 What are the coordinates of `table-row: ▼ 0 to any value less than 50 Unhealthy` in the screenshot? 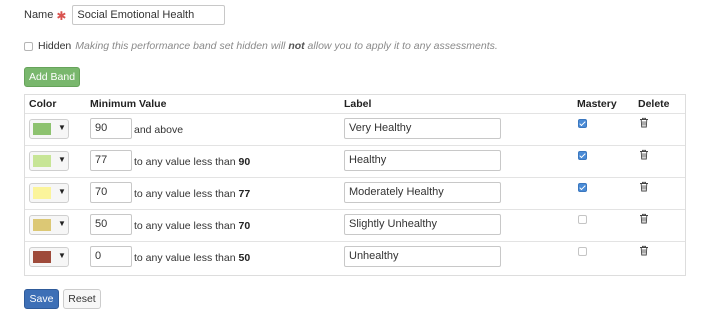 It's located at (355, 257).